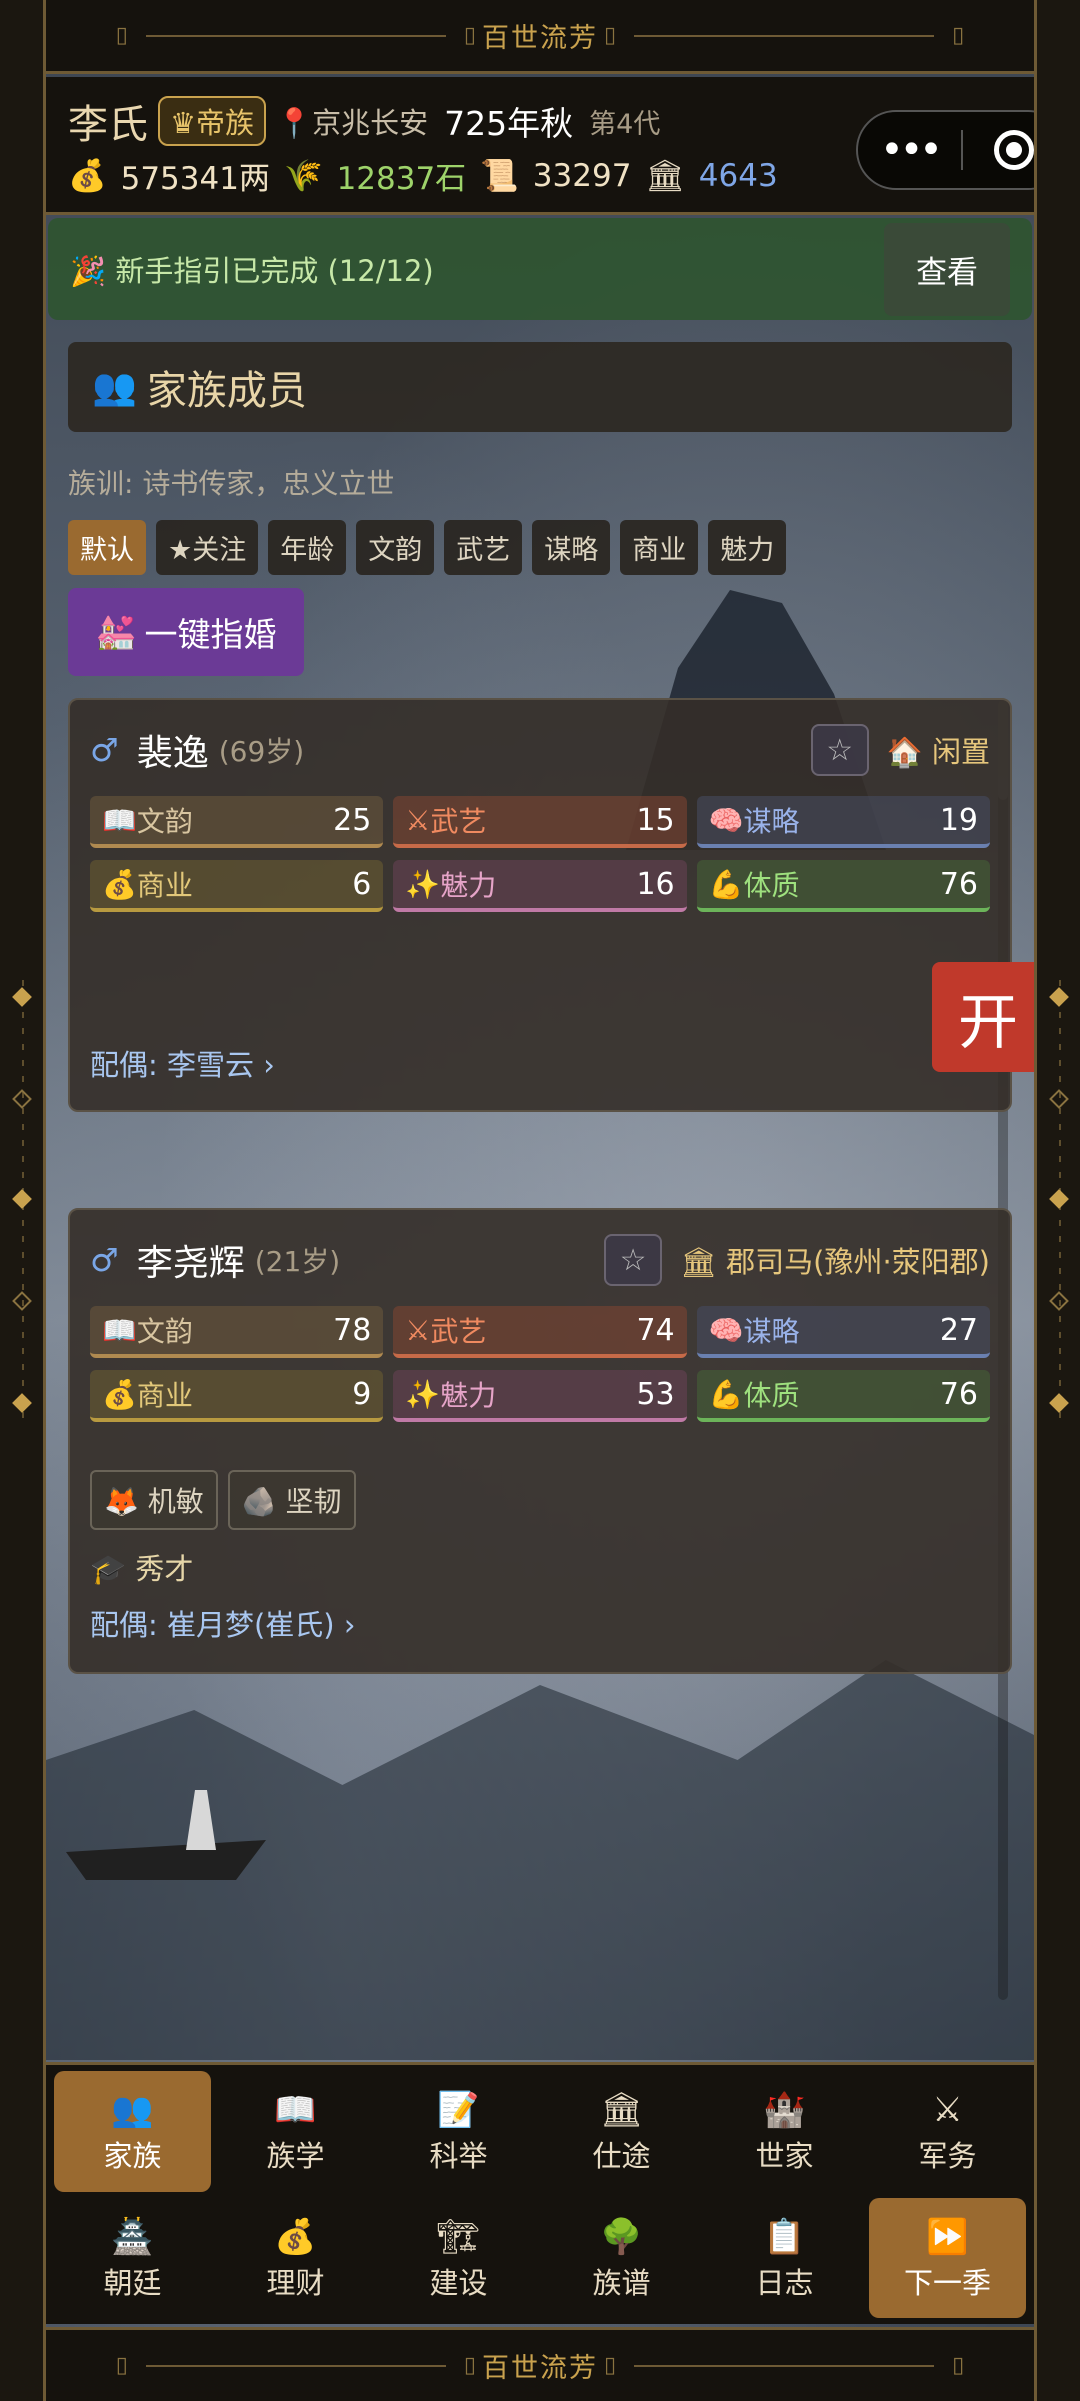 Image resolution: width=1080 pixels, height=2401 pixels. Describe the element at coordinates (119, 884) in the screenshot. I see `money-bag-icon: 💰` at that location.